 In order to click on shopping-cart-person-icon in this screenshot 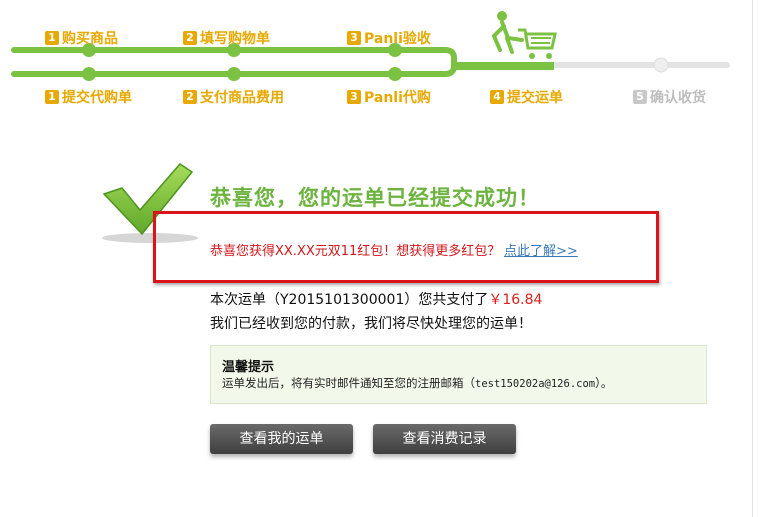, I will do `click(524, 35)`.